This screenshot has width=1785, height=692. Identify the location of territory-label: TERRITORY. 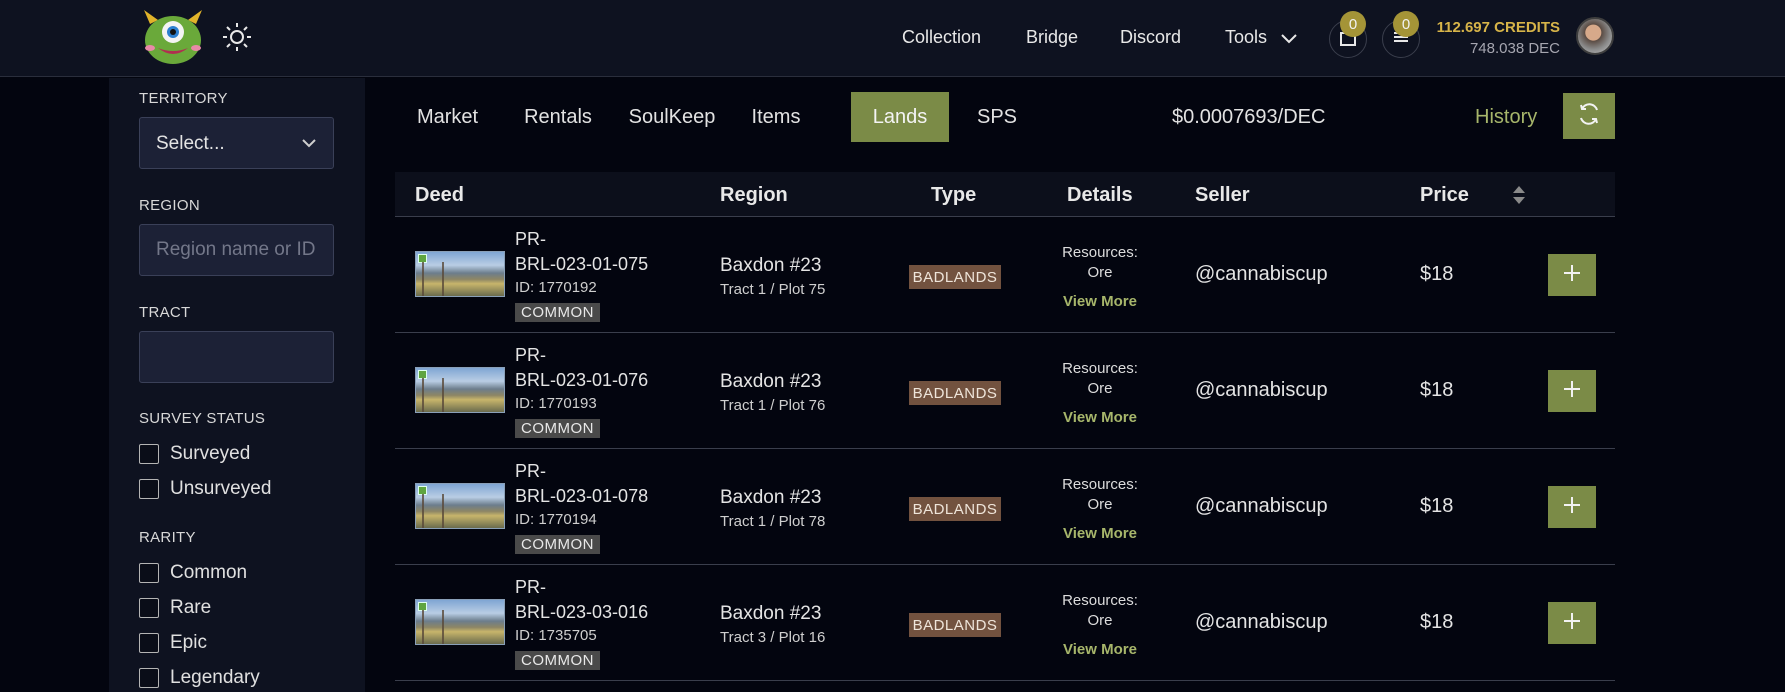
(183, 98).